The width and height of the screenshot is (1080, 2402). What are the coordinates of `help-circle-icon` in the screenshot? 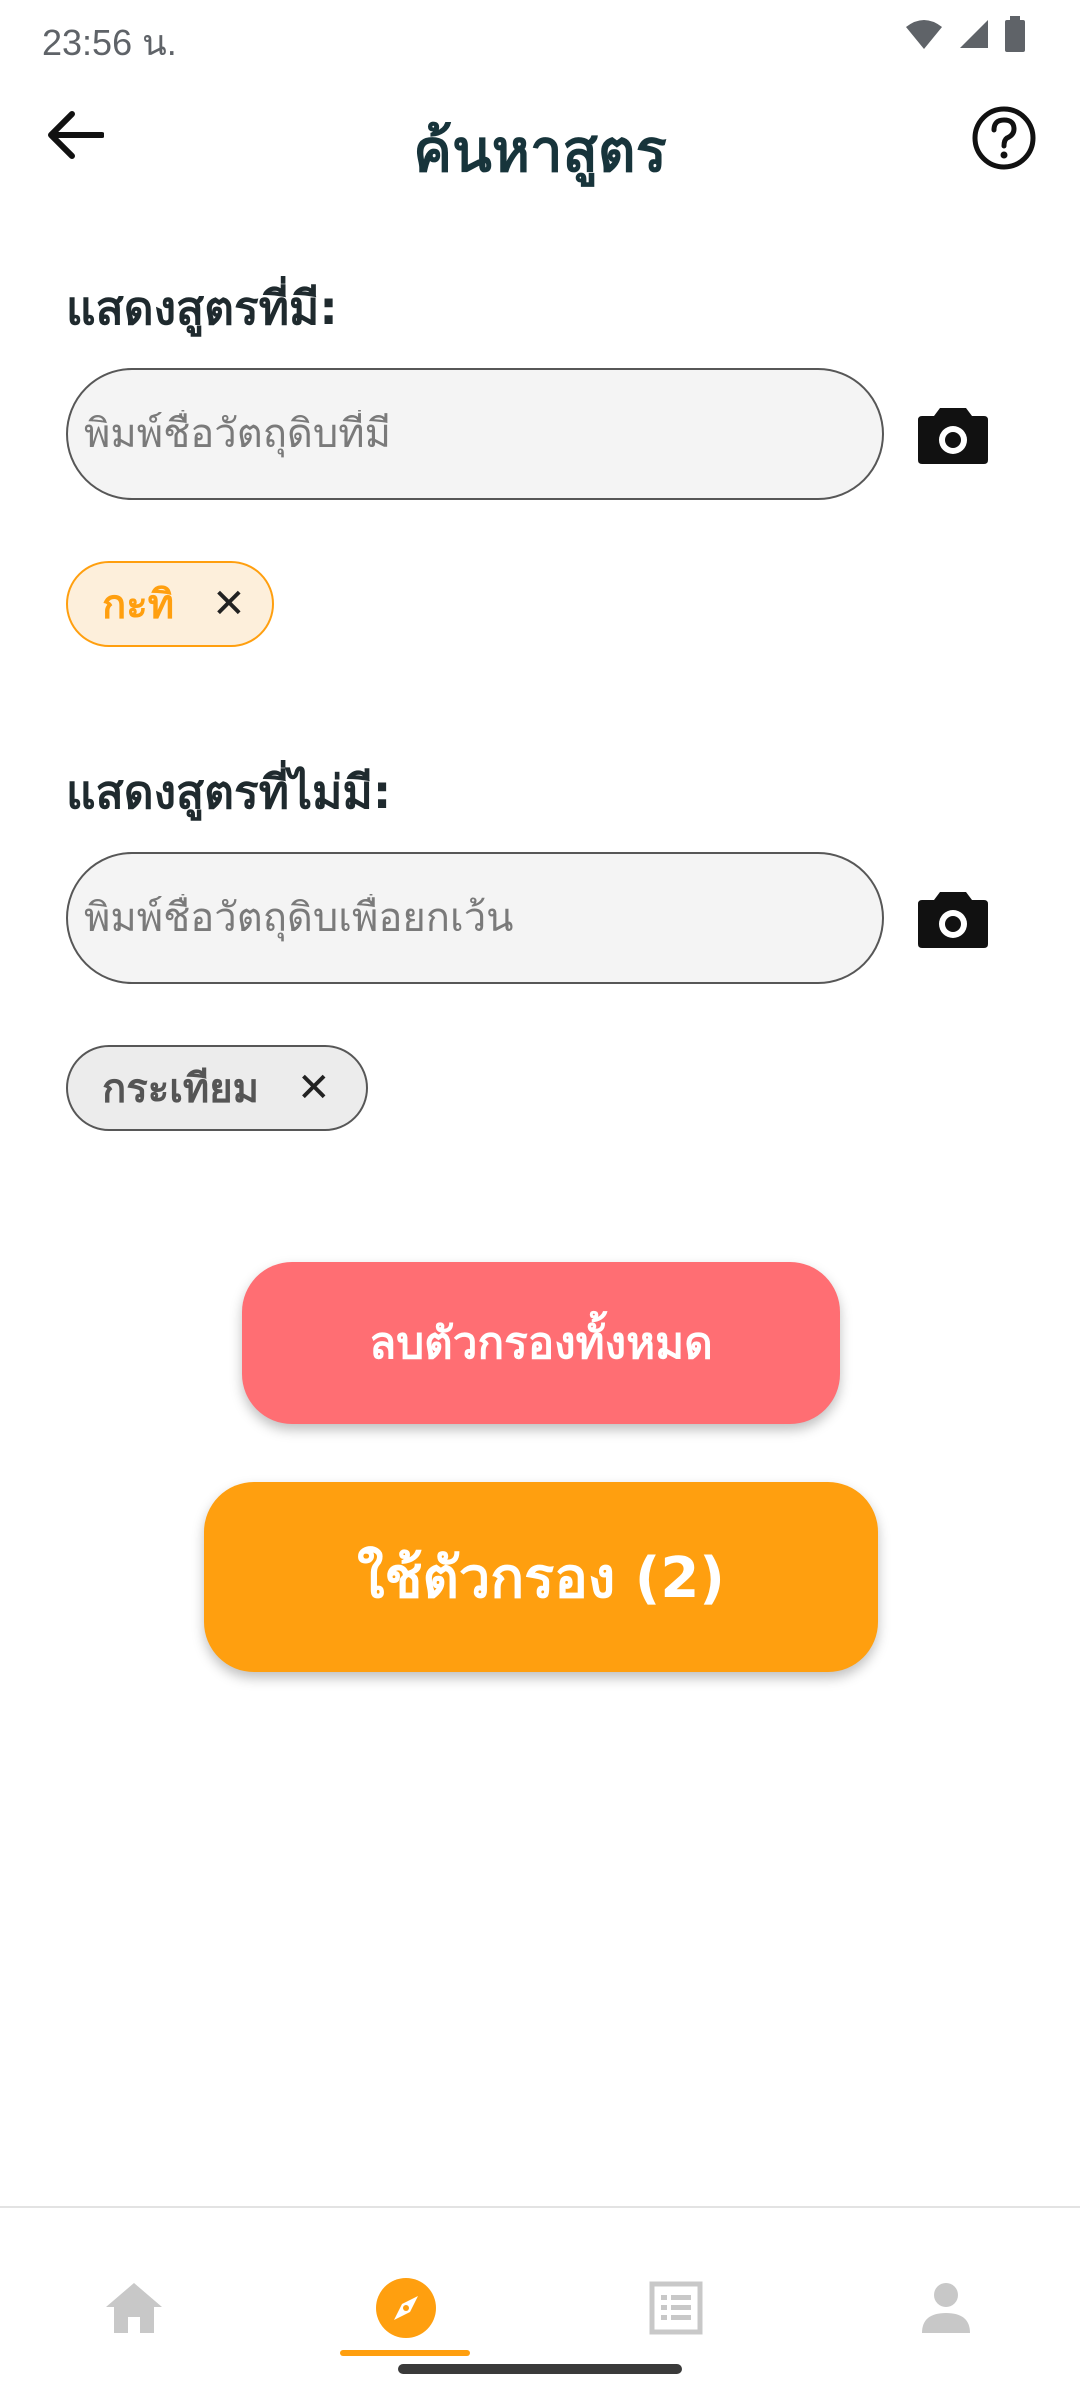 It's located at (1004, 138).